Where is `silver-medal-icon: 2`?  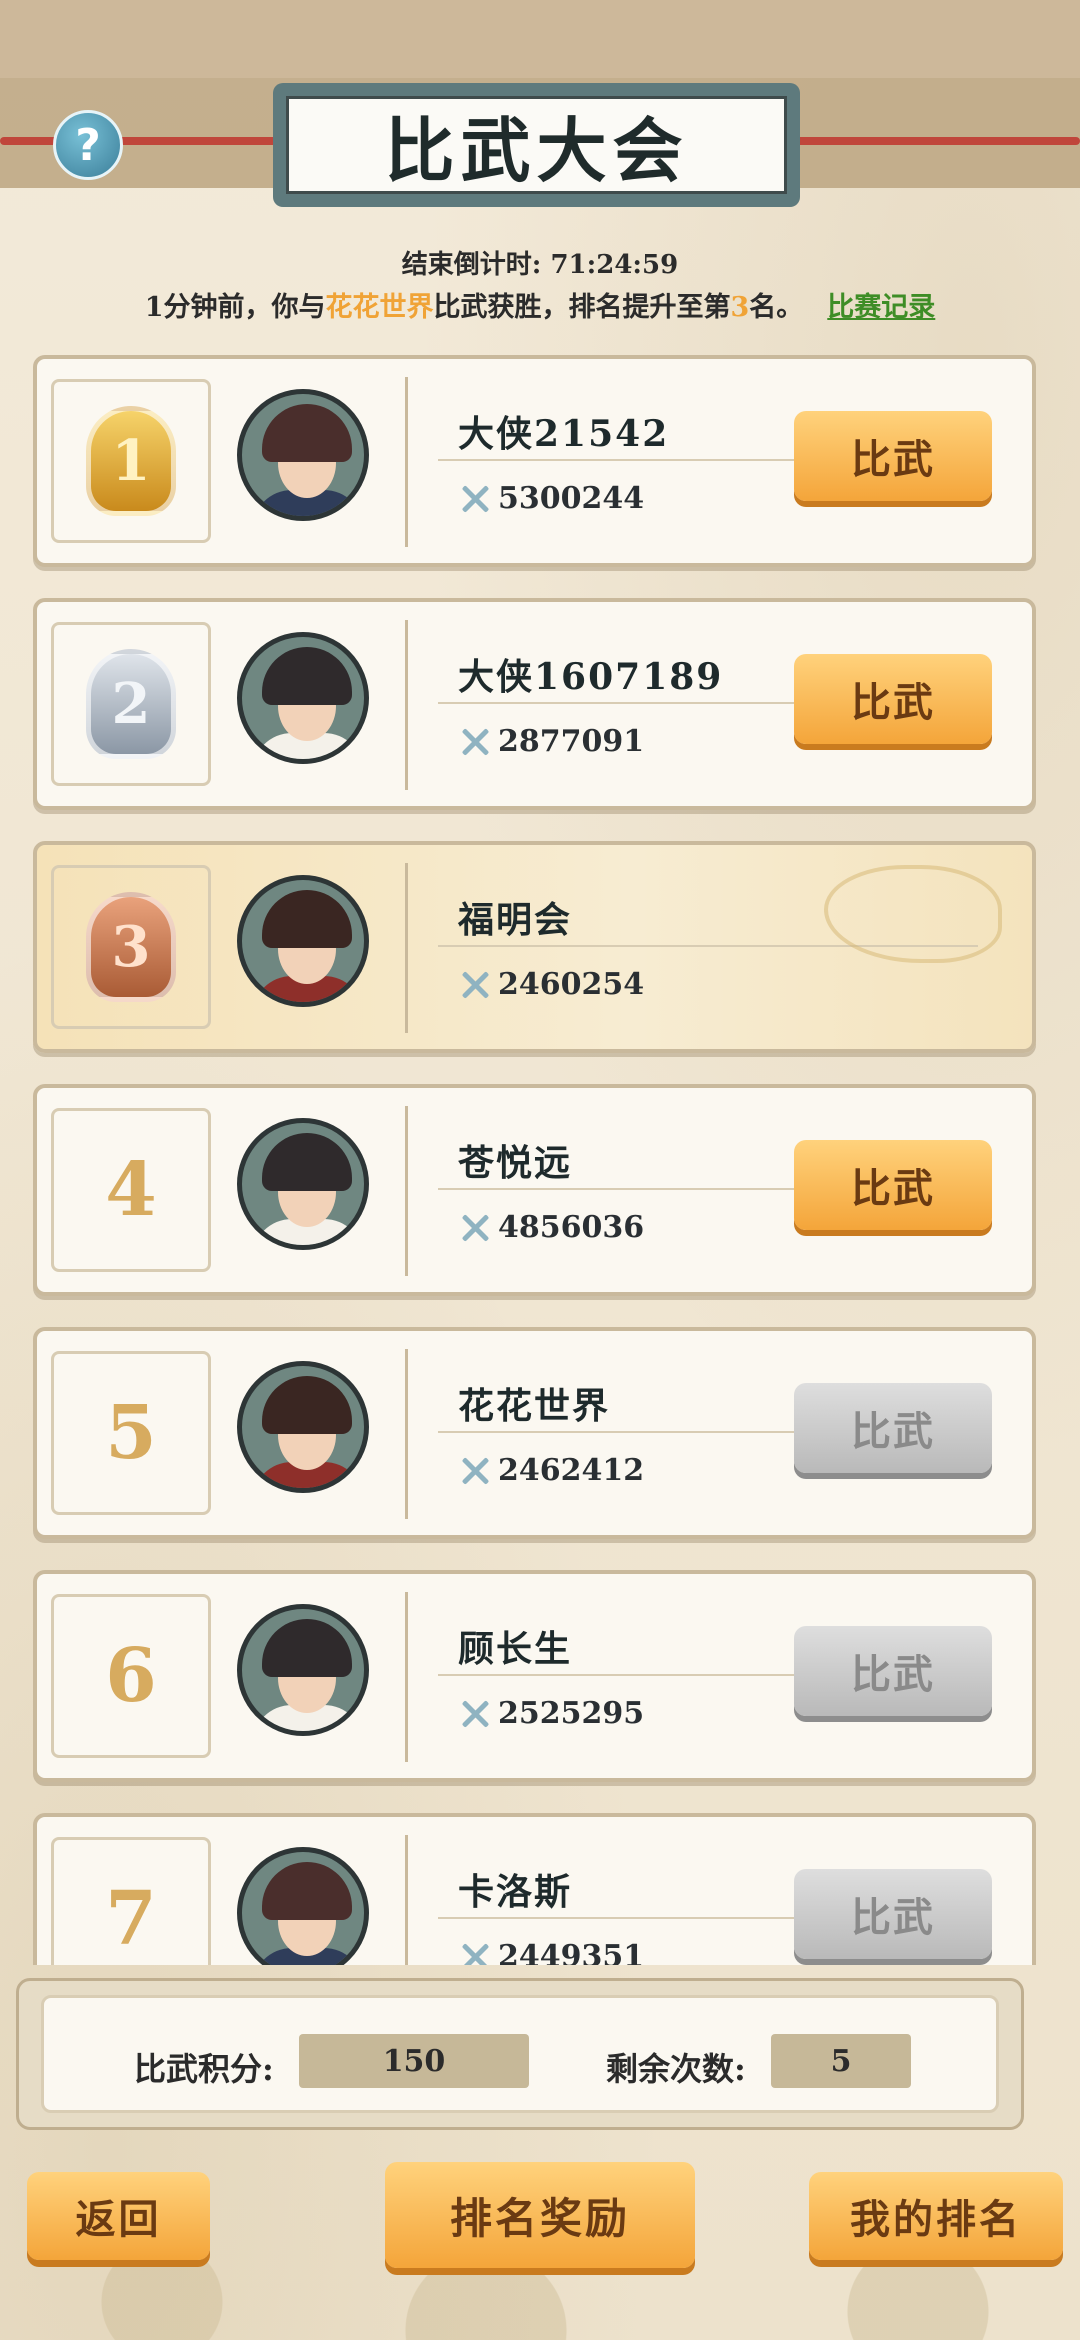
silver-medal-icon: 2 is located at coordinates (131, 704).